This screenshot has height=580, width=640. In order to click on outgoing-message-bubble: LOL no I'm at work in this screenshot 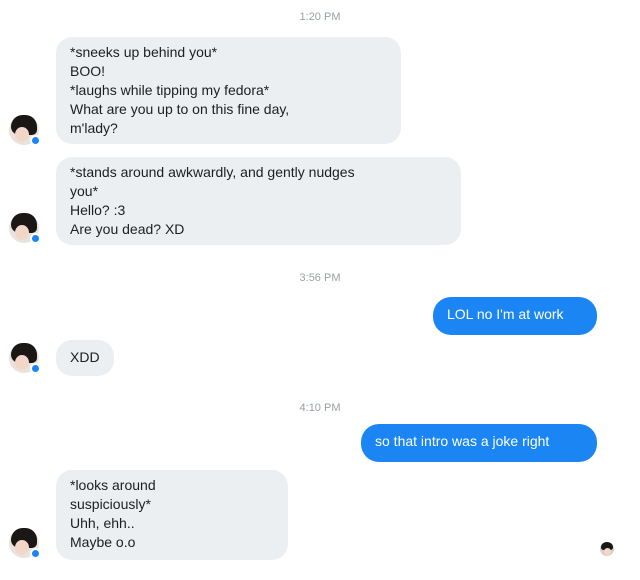, I will do `click(515, 316)`.